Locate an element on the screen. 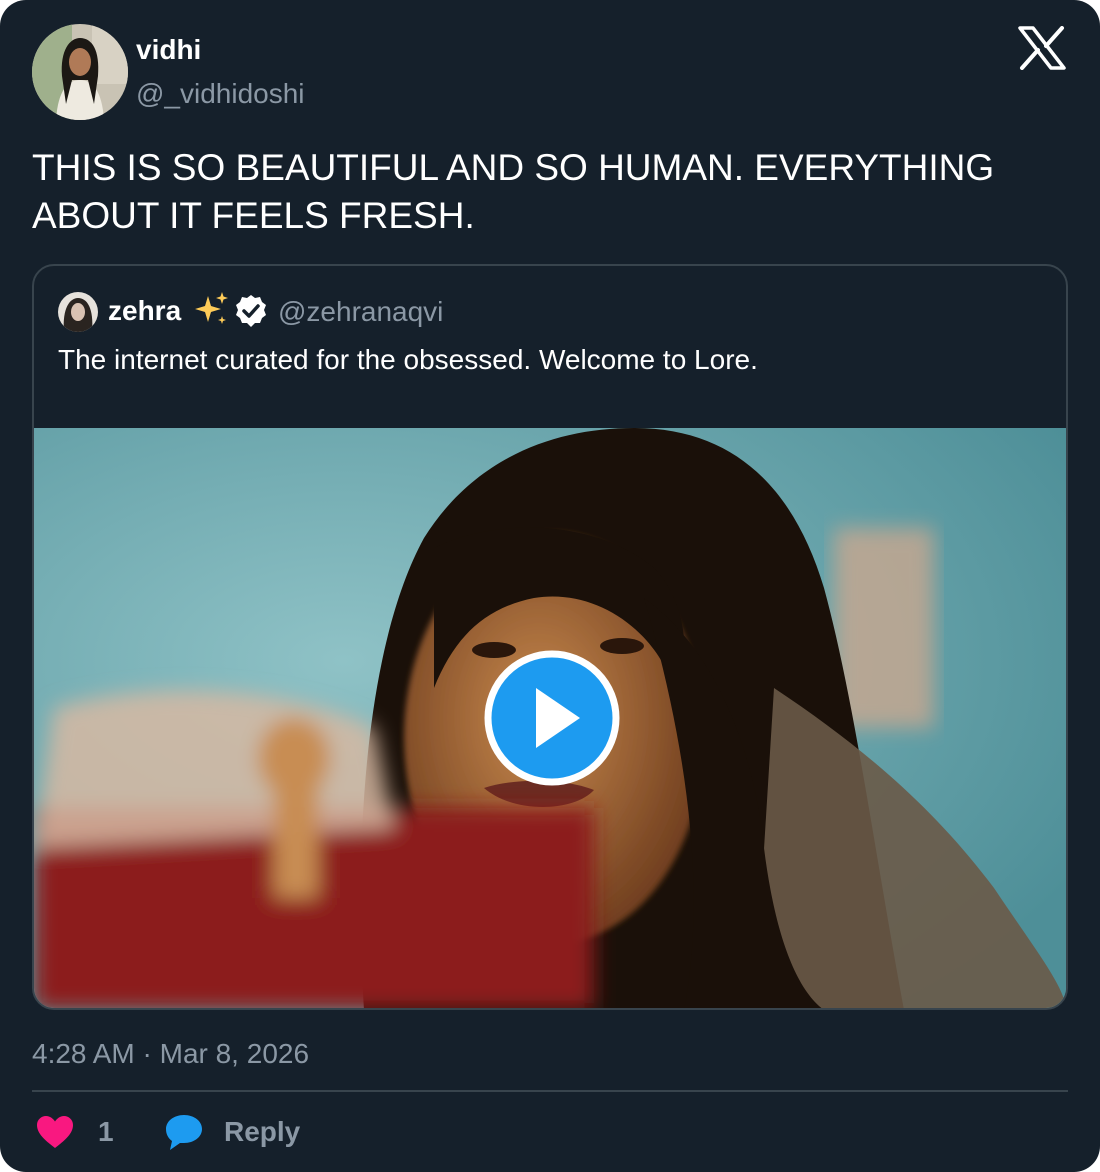 The height and width of the screenshot is (1172, 1100). author-name: vidhi is located at coordinates (168, 50).